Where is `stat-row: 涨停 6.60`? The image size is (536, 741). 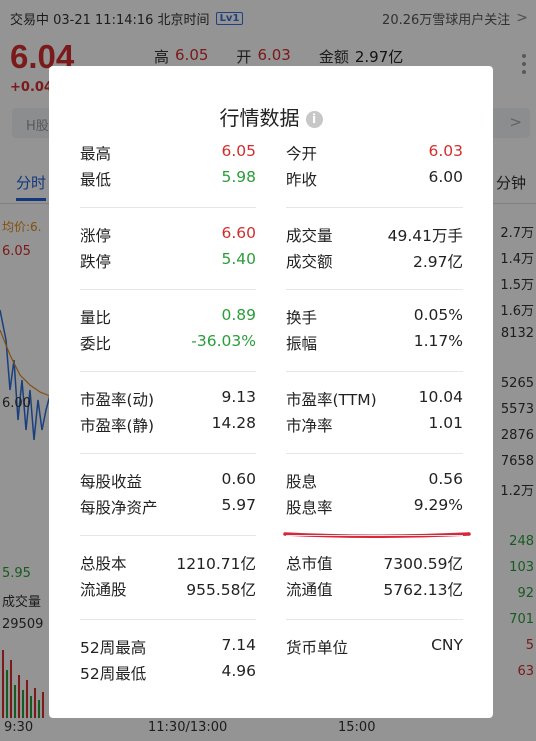
stat-row: 涨停 6.60 is located at coordinates (168, 236).